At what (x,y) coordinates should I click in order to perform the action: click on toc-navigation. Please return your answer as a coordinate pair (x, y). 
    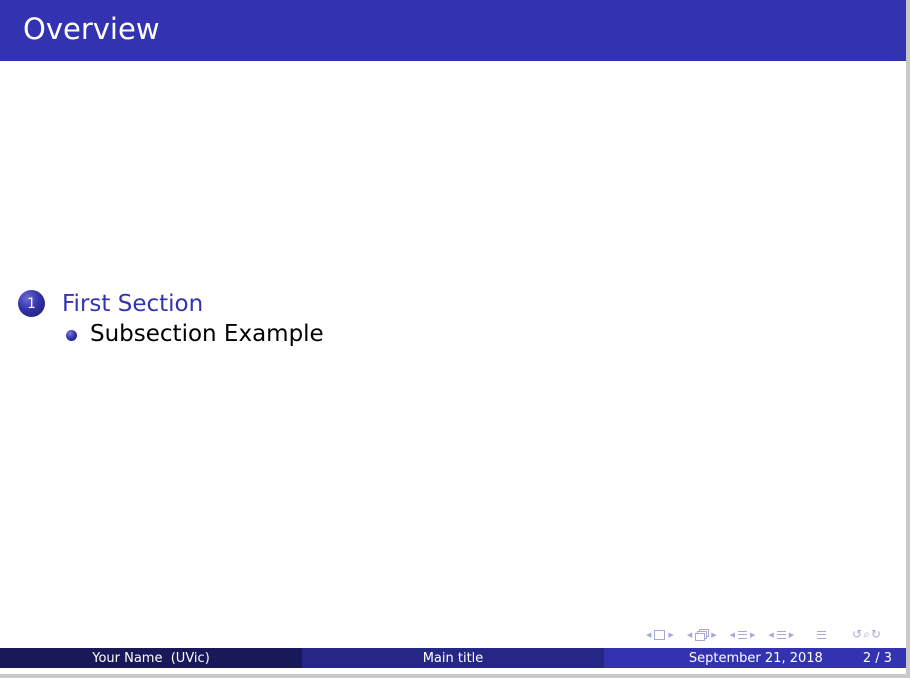
    Looking at the image, I should click on (822, 634).